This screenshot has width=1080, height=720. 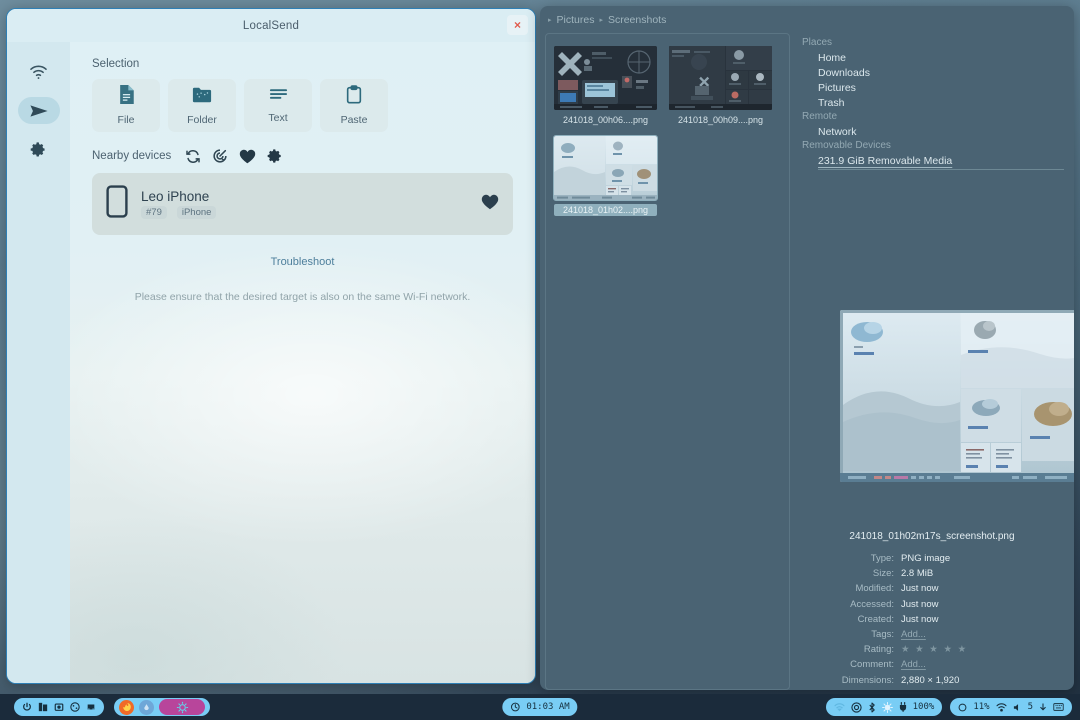 I want to click on screenshot-icon, so click(x=59, y=707).